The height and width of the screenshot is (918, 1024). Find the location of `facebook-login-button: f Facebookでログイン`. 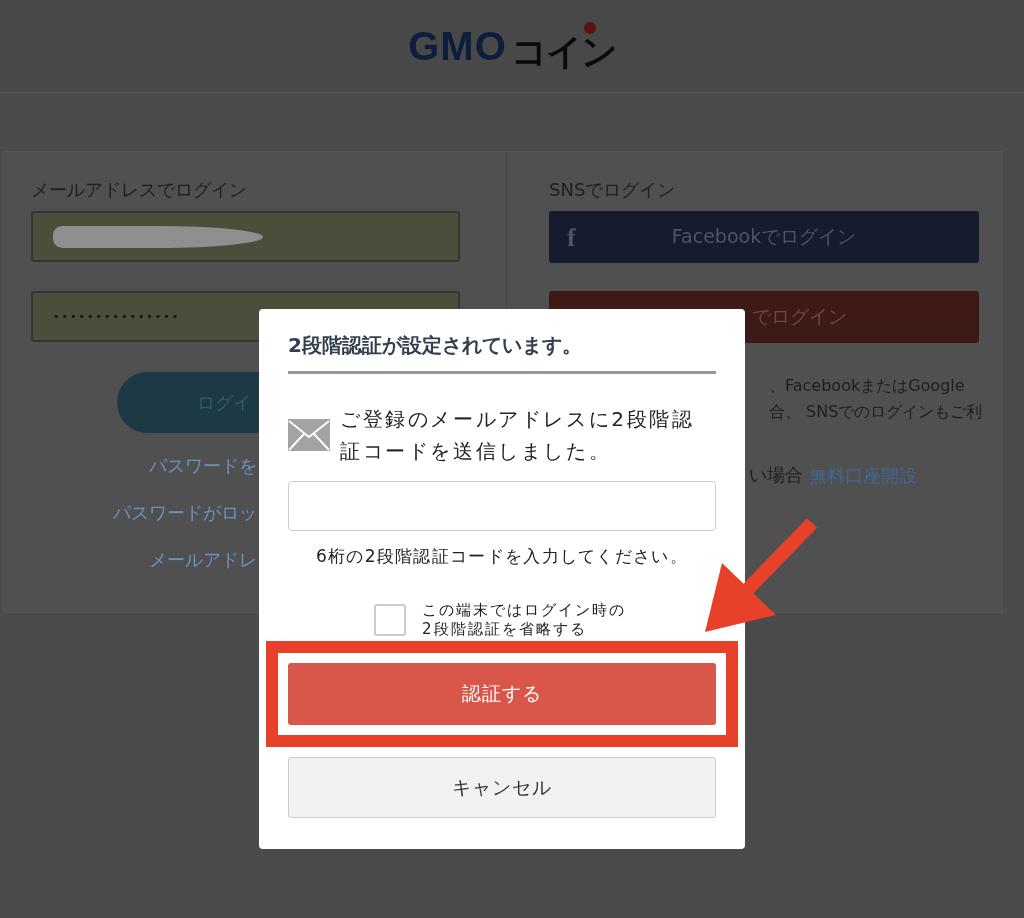

facebook-login-button: f Facebookでログイン is located at coordinates (764, 237).